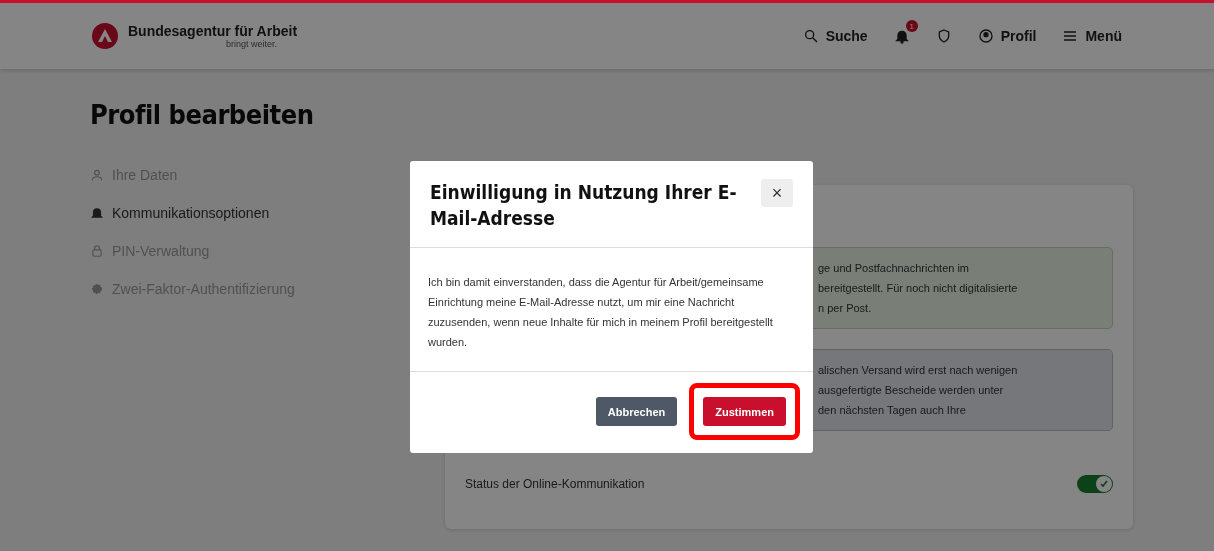  I want to click on agree-button: Zustimmen, so click(744, 411).